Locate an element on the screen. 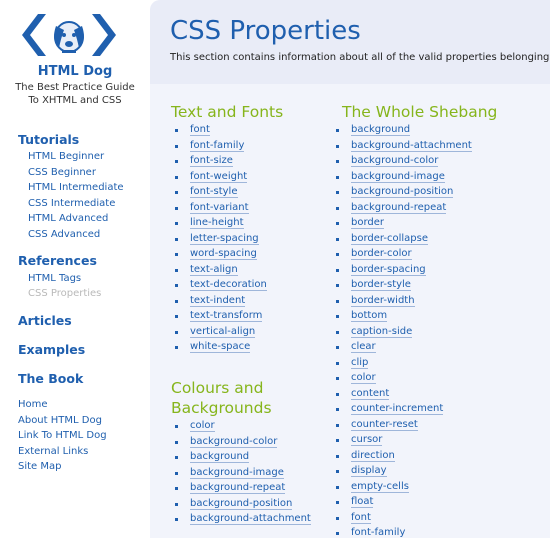 This screenshot has width=550, height=538. property-list-item: font-variant is located at coordinates (219, 208).